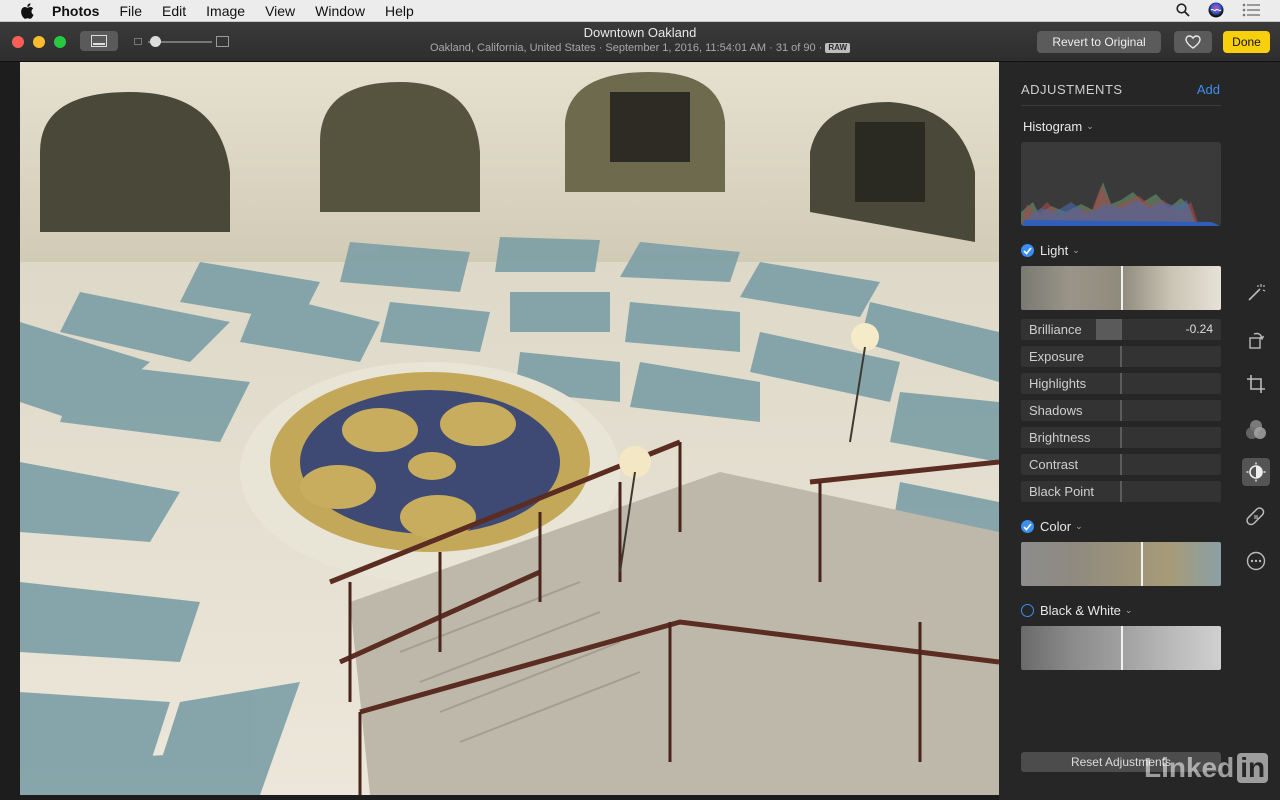 This screenshot has width=1280, height=800. I want to click on menu-bar: Photos File Edit Image View Window Help, so click(640, 11).